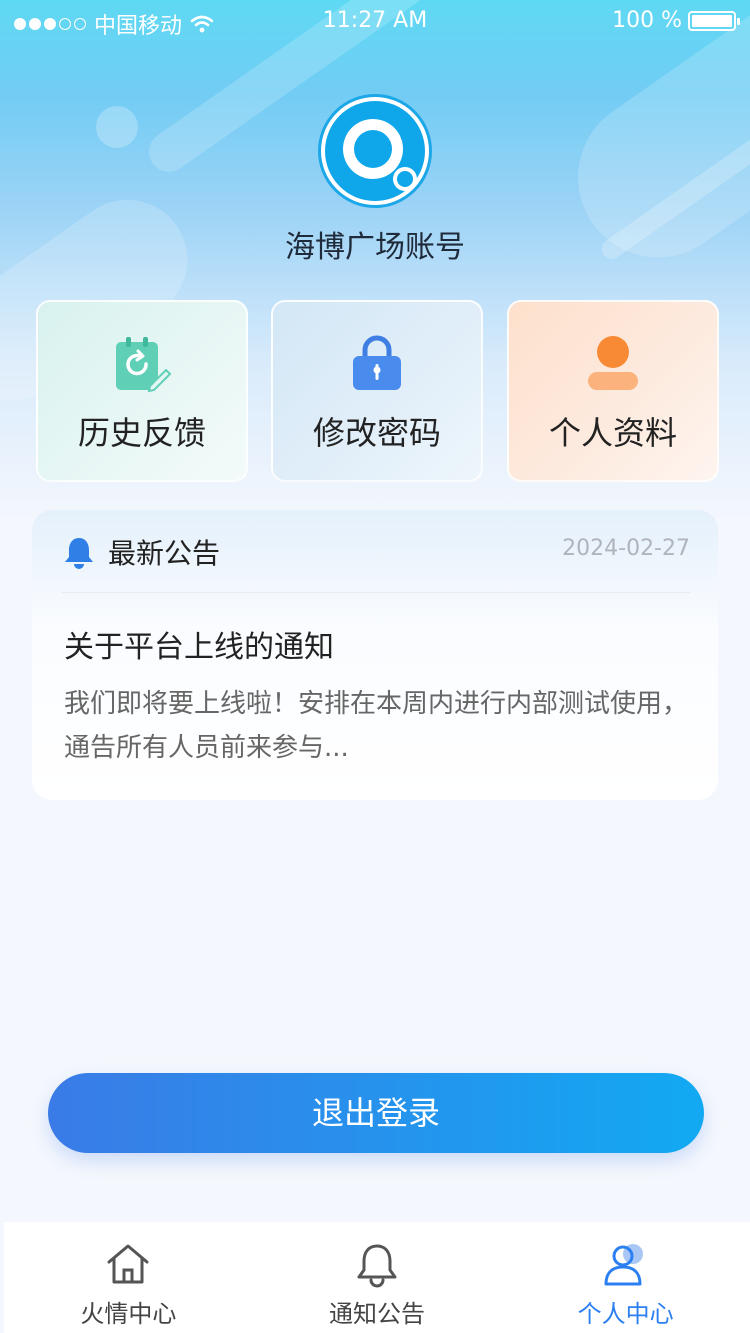 The height and width of the screenshot is (1333, 750). Describe the element at coordinates (376, 1113) in the screenshot. I see `logout-button: 退出登录` at that location.